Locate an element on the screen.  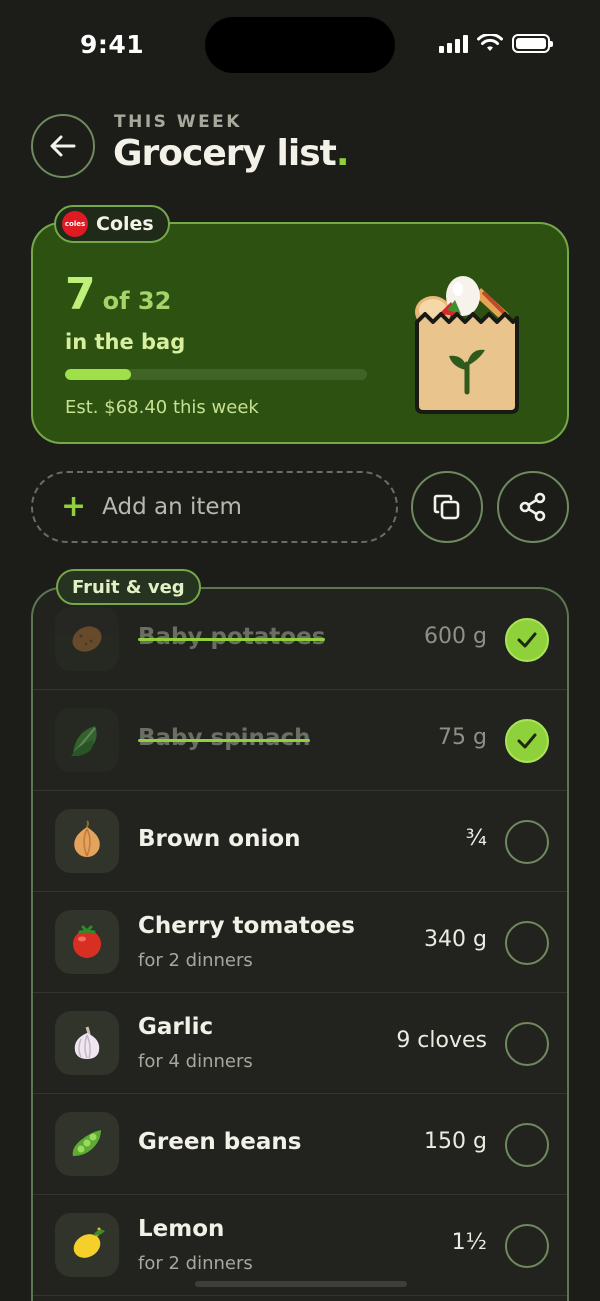
bag-progress-fill is located at coordinates (98, 374).